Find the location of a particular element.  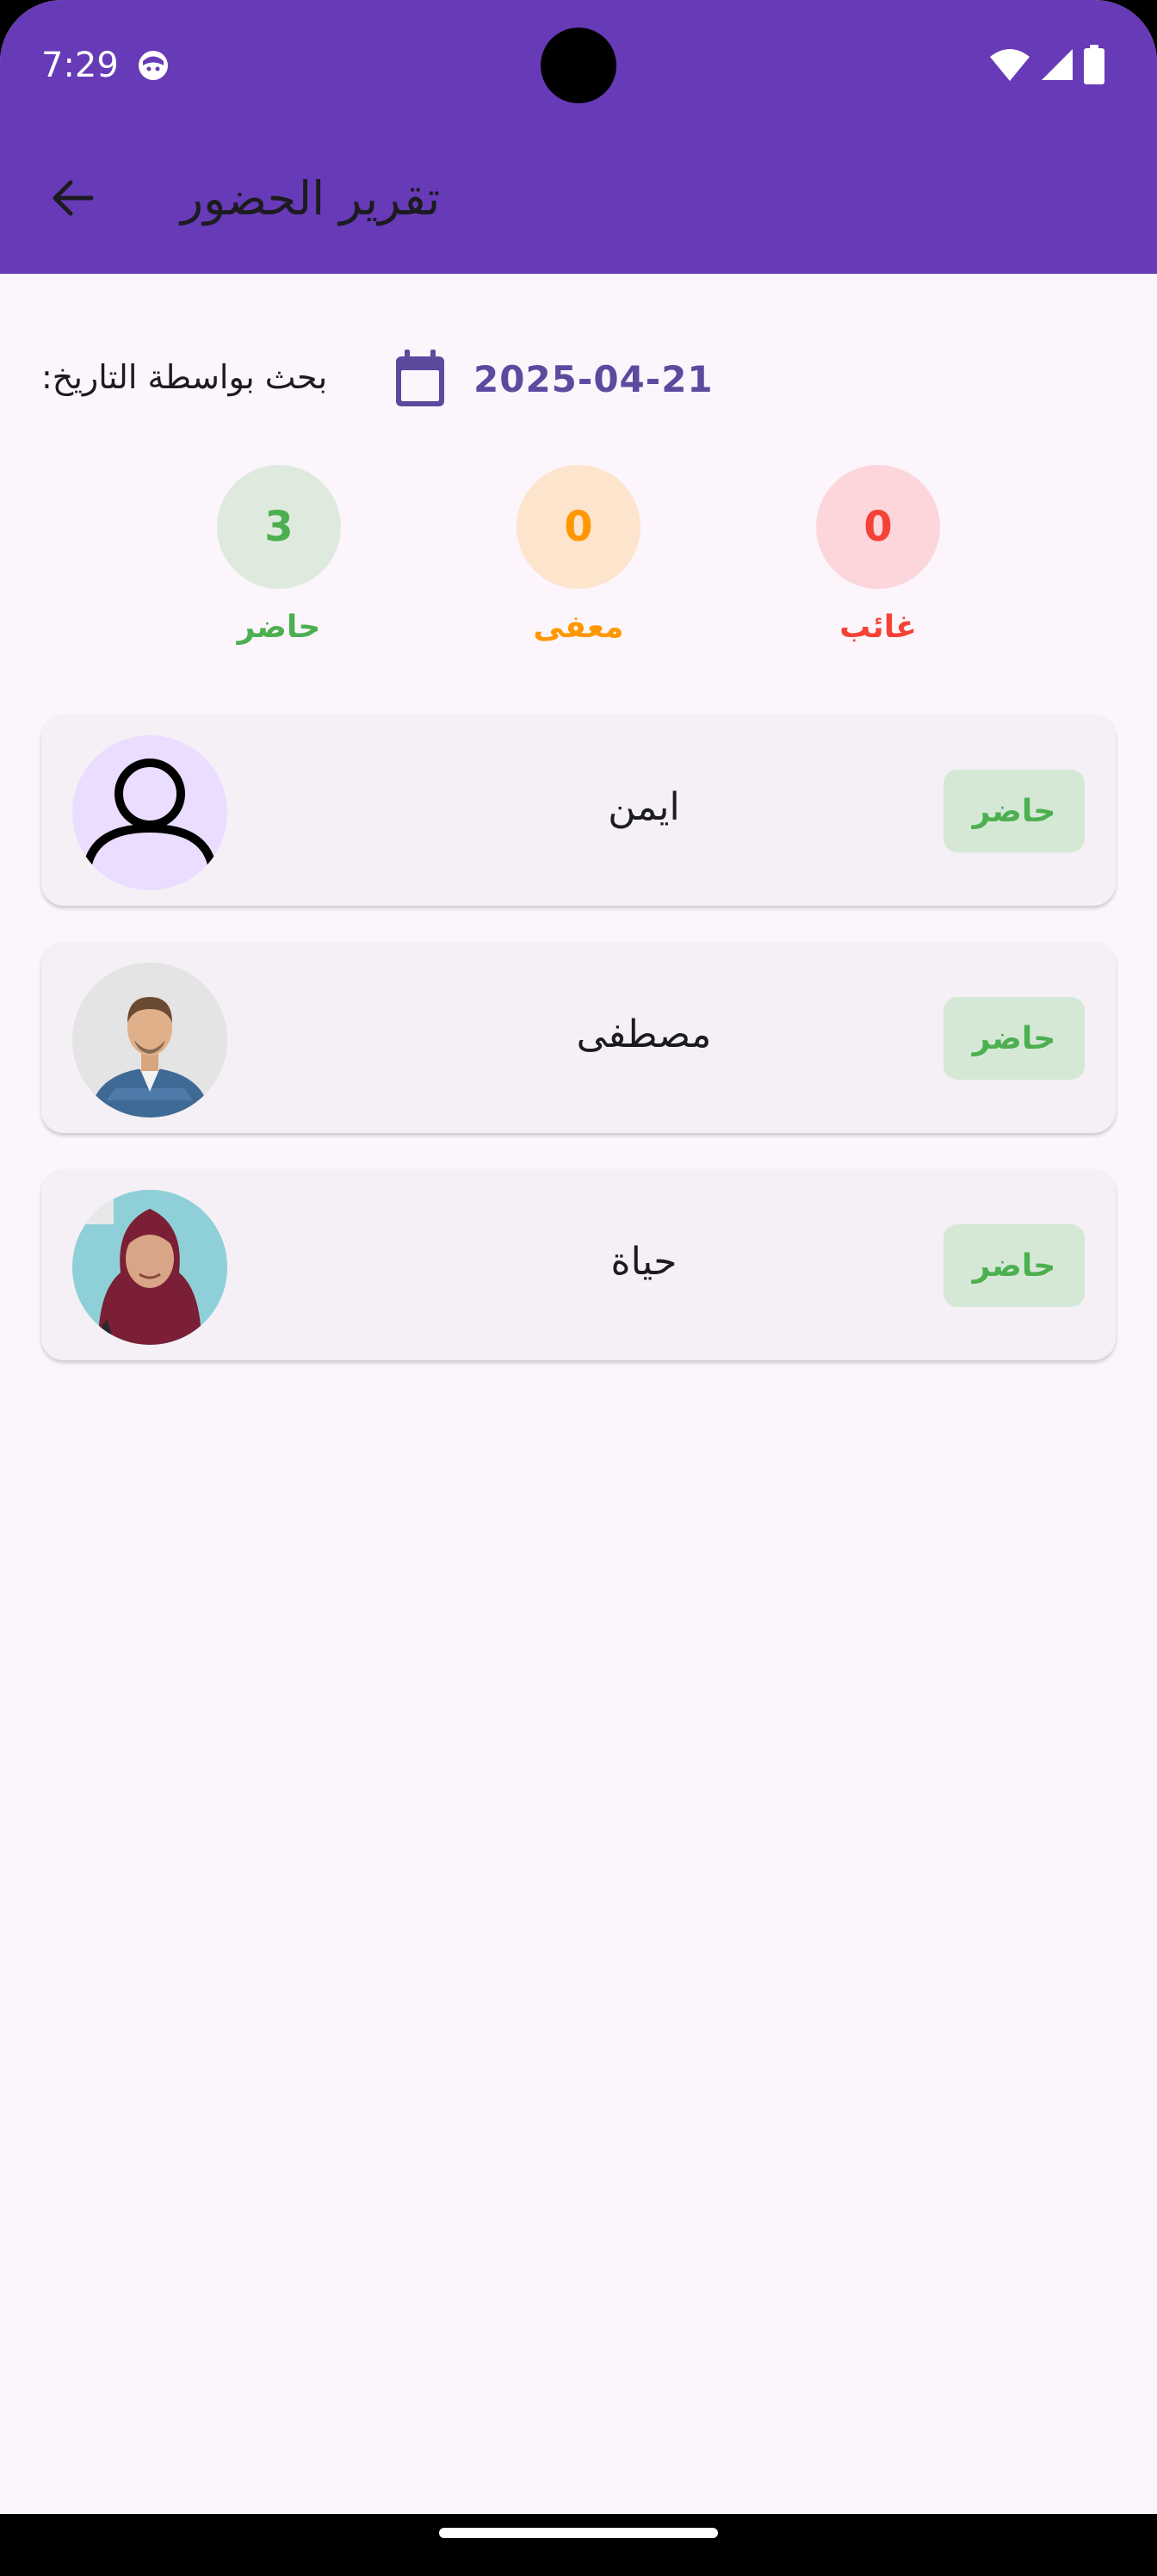

student-name: مصطفى is located at coordinates (644, 1034).